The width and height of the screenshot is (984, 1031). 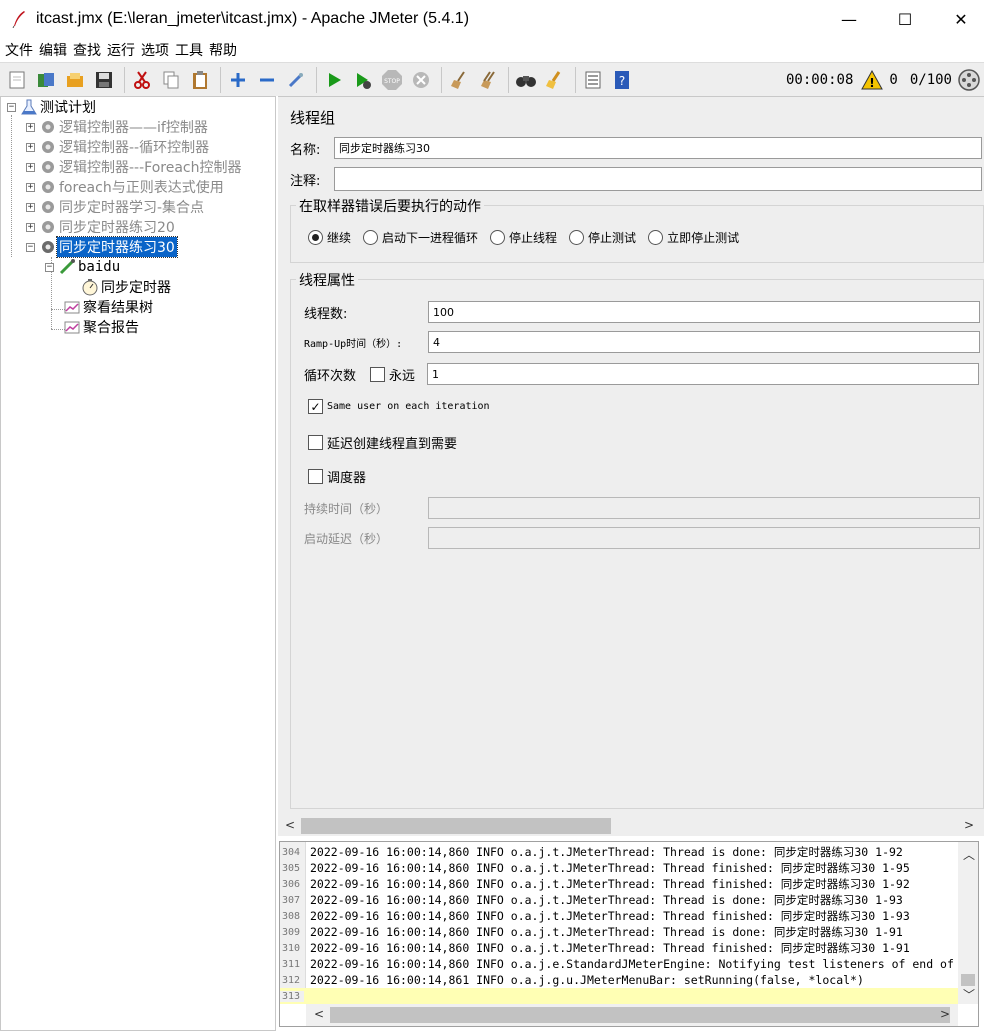 I want to click on toggle-button, so click(x=296, y=80).